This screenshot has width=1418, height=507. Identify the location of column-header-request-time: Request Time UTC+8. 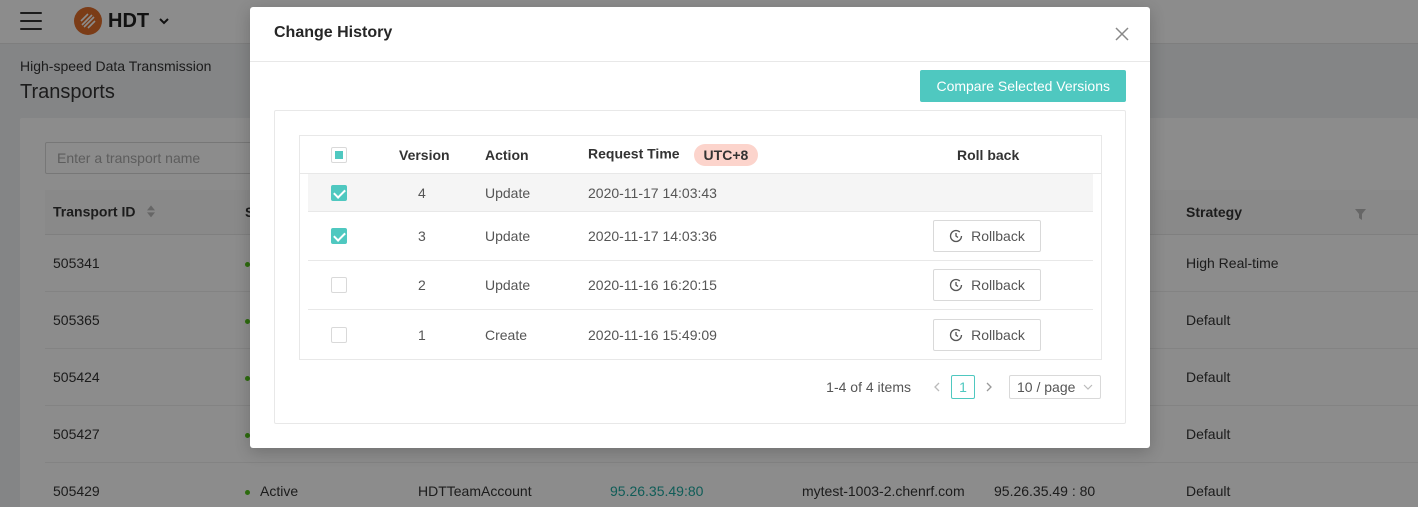
(673, 154).